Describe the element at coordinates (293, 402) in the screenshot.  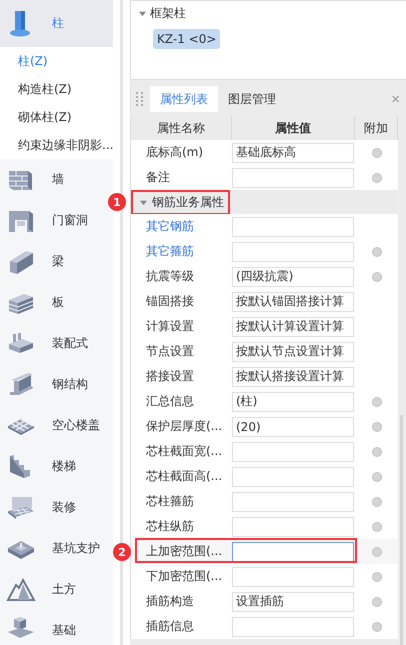
I see `property-value-field: (柱)` at that location.